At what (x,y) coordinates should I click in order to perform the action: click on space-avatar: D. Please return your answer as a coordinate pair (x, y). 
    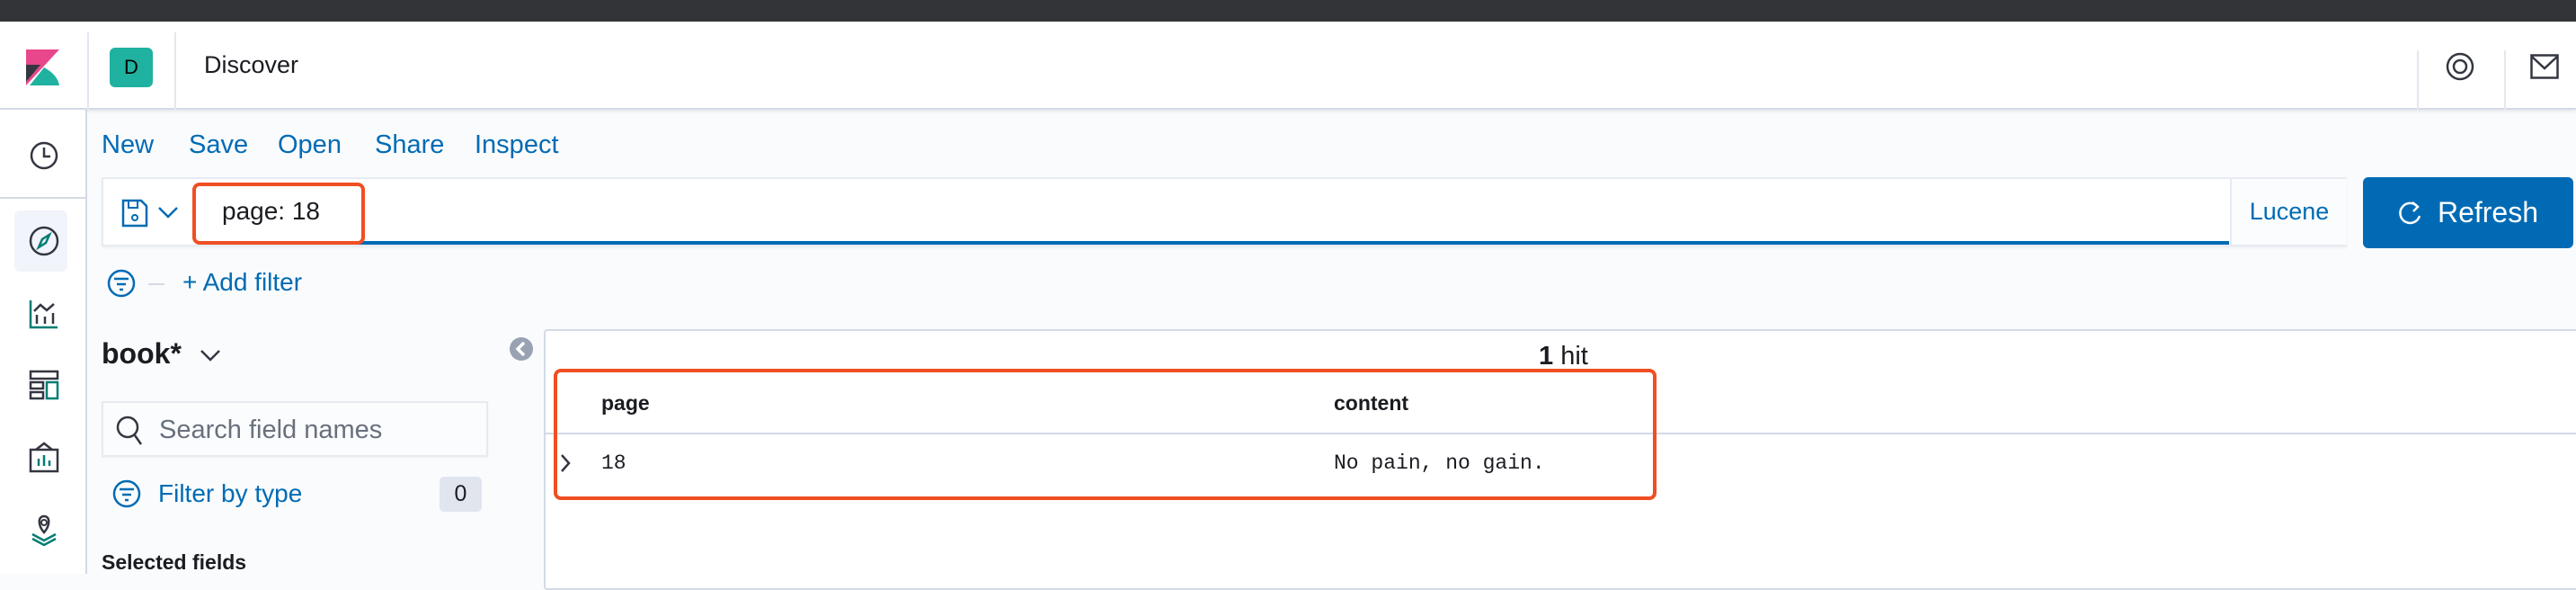
    Looking at the image, I should click on (131, 67).